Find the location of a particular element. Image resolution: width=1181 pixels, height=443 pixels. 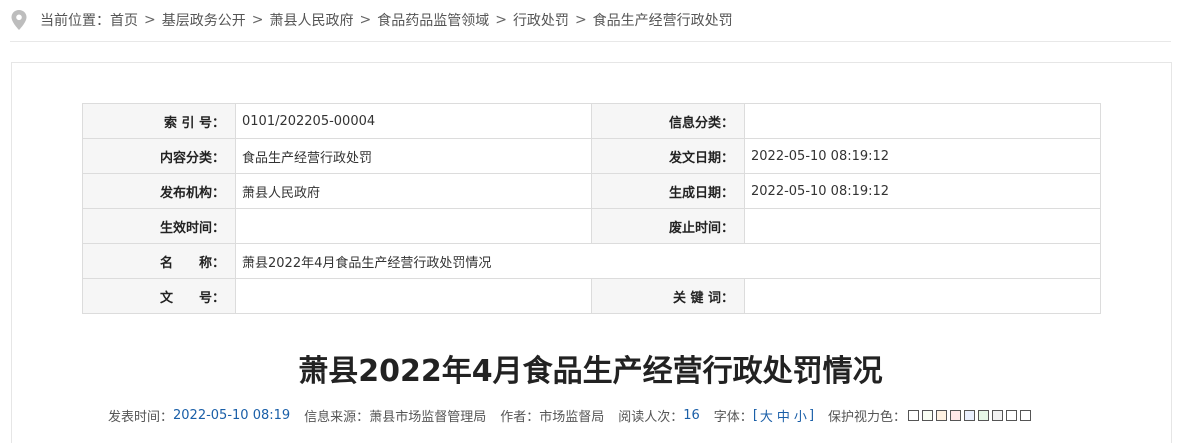

table-row: 文 号： 关 键 词： is located at coordinates (591, 296).